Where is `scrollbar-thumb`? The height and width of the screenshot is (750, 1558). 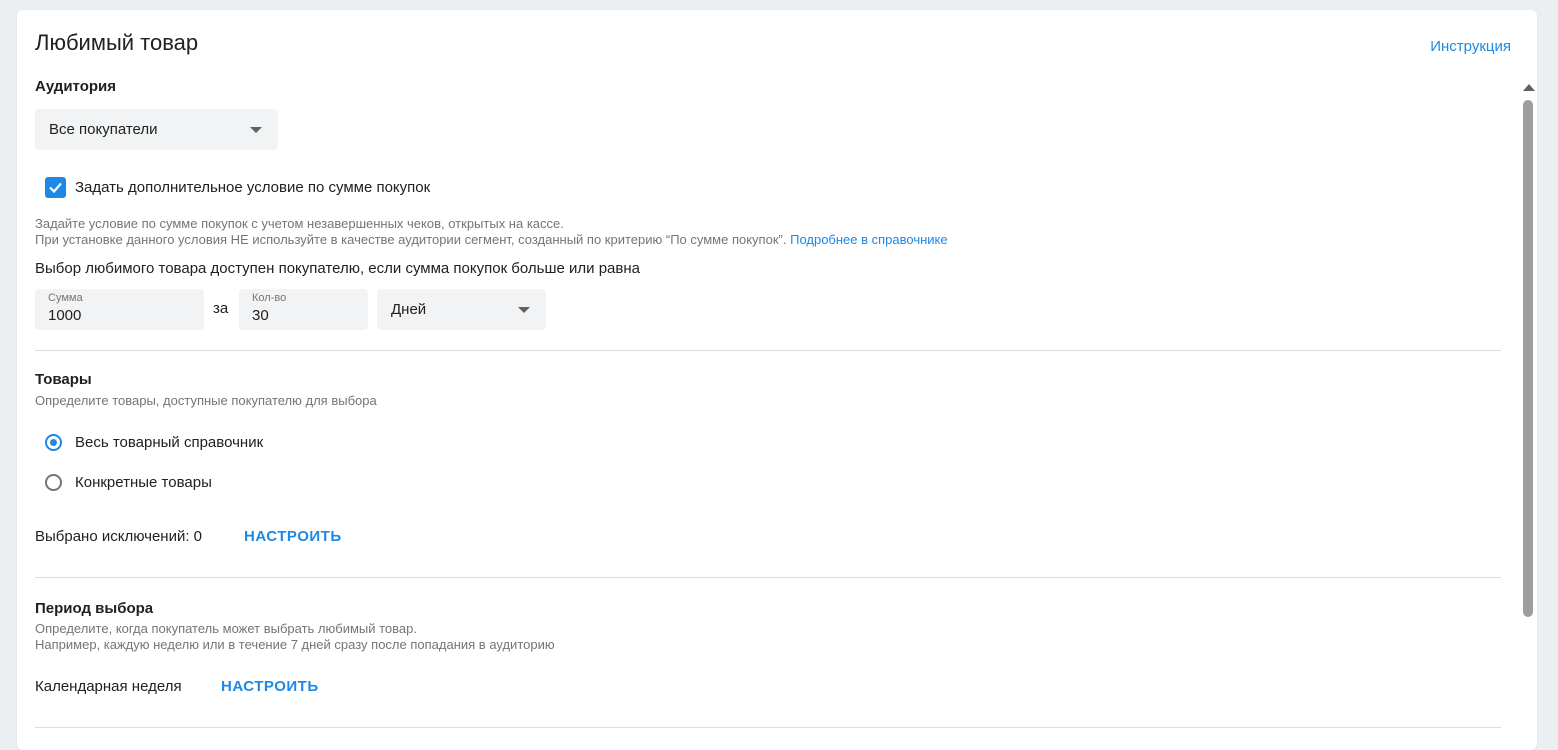 scrollbar-thumb is located at coordinates (1528, 358).